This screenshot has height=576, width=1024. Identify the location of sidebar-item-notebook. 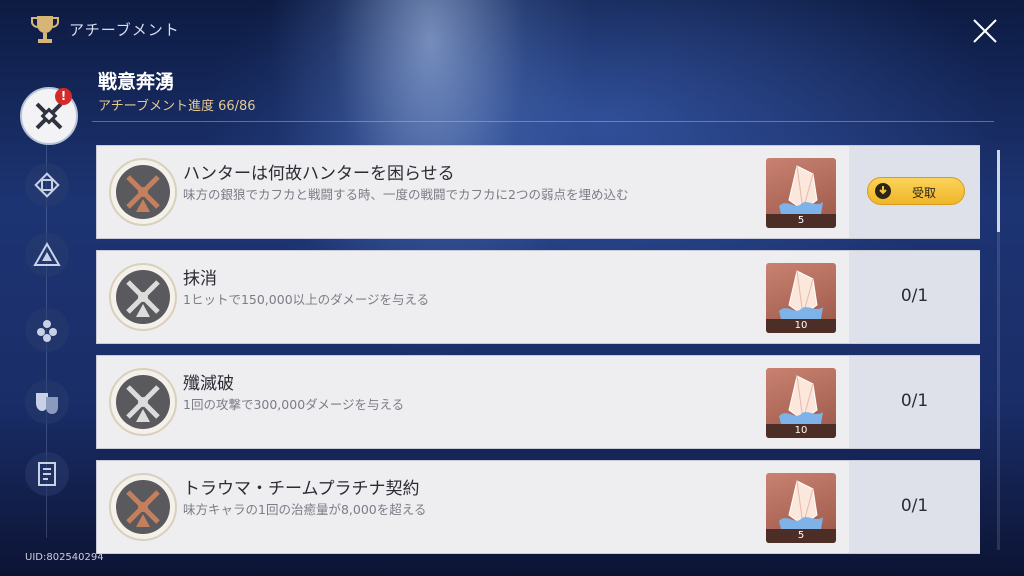
(47, 474).